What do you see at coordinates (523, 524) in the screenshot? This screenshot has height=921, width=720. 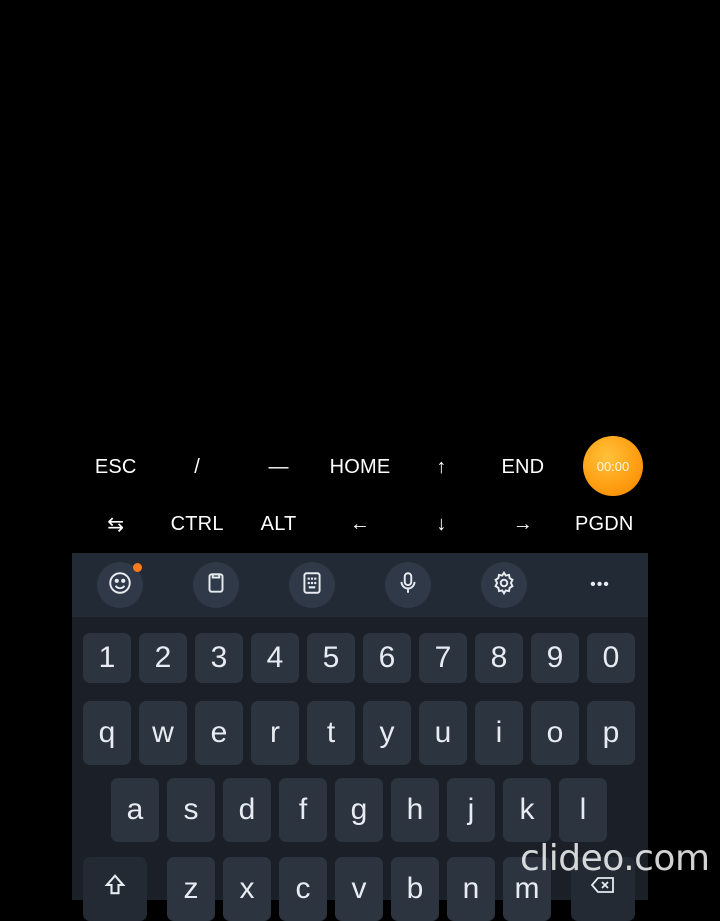 I see `extra-key-right: →` at bounding box center [523, 524].